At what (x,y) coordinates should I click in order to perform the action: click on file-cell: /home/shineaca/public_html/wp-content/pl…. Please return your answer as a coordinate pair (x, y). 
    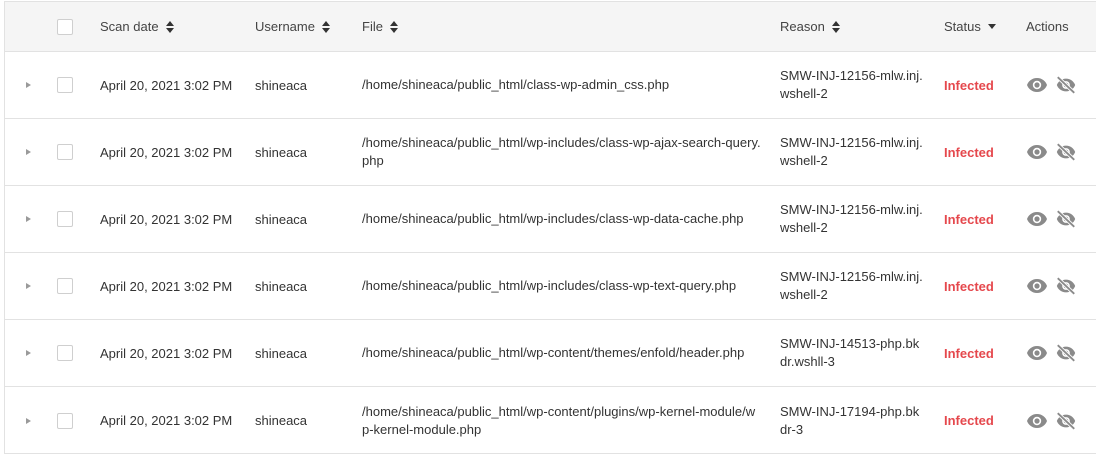
    Looking at the image, I should click on (562, 420).